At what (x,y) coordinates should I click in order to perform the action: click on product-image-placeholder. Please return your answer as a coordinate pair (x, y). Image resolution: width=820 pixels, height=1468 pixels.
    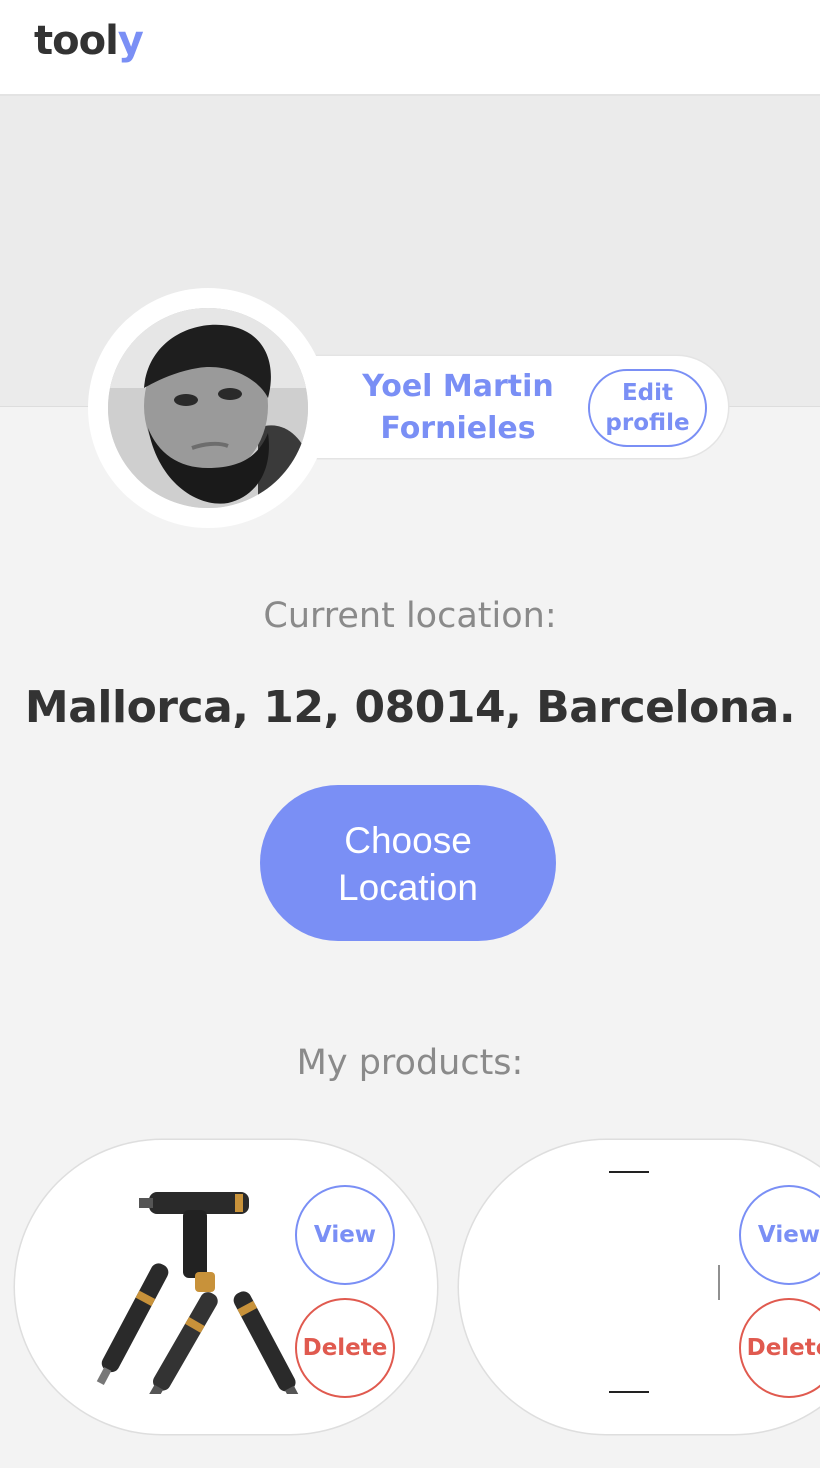
    Looking at the image, I should click on (609, 1282).